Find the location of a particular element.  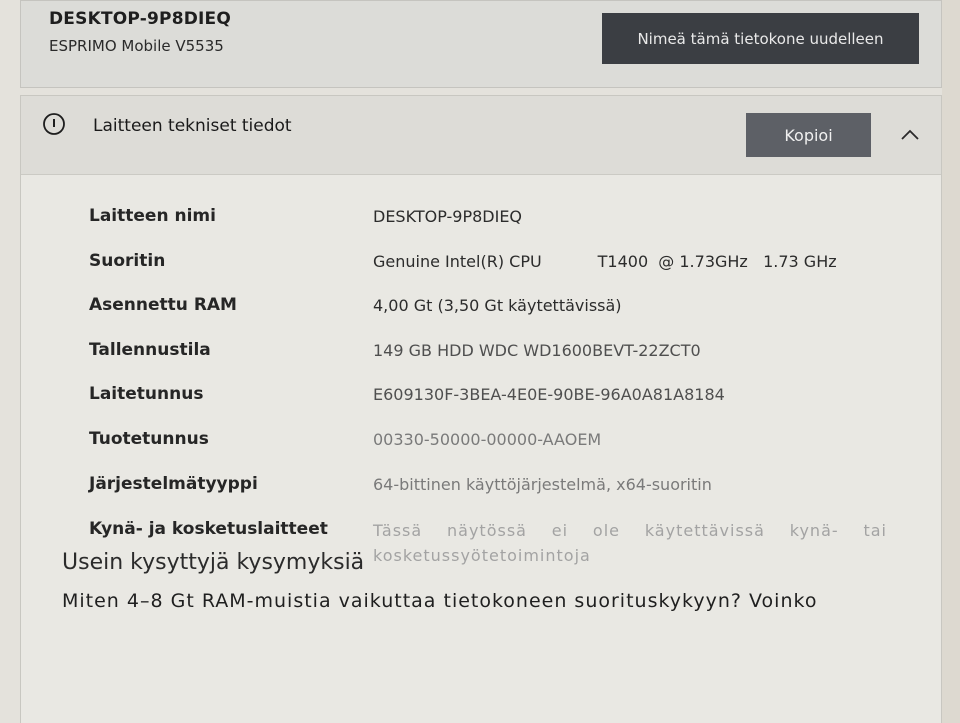

spec-label: Tallennustila is located at coordinates (150, 350).